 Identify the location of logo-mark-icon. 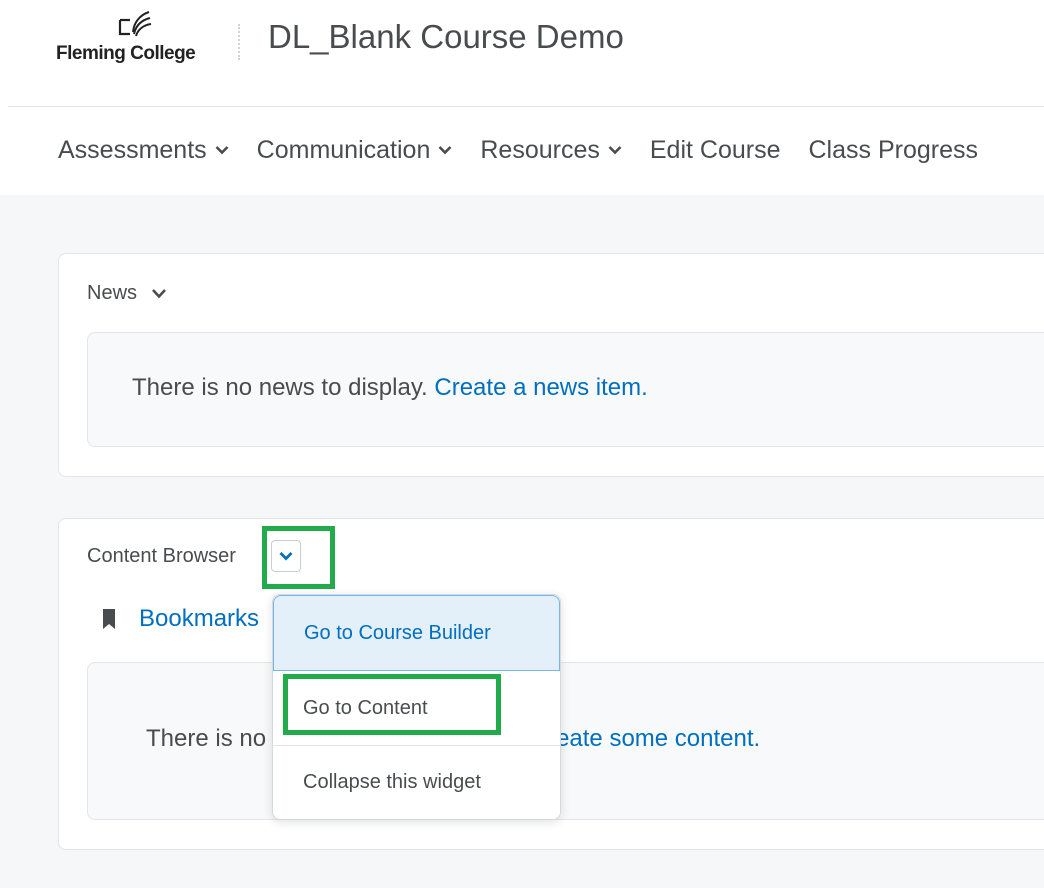
(135, 24).